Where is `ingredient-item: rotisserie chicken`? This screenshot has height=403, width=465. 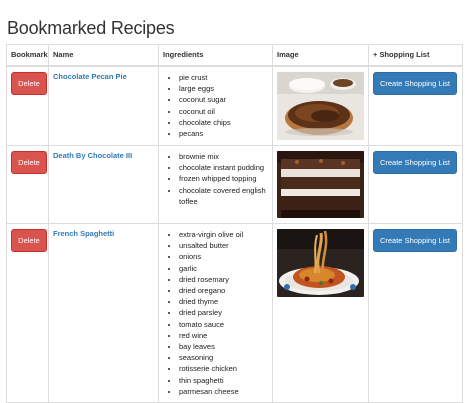 ingredient-item: rotisserie chicken is located at coordinates (223, 368).